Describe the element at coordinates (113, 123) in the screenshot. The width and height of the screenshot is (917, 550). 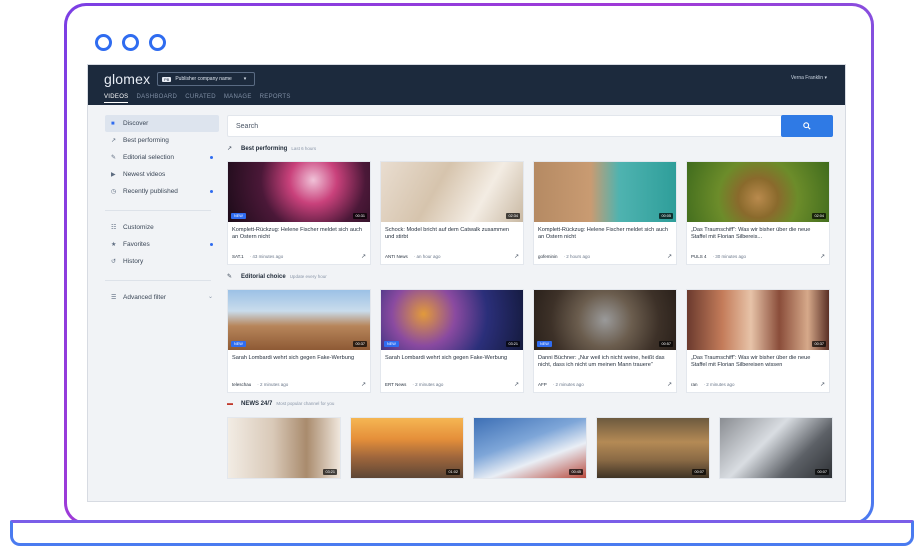
I see `discover-icon: ■` at that location.